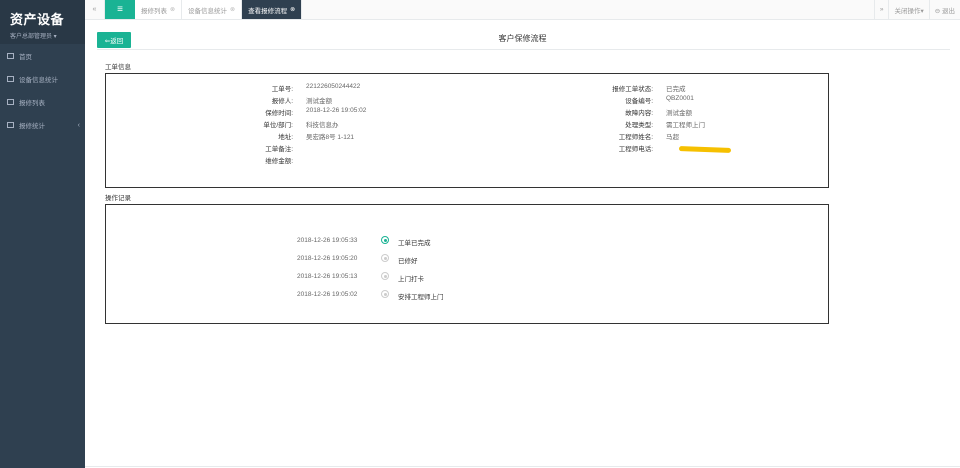  I want to click on field-value: 需工程师上门, so click(685, 125).